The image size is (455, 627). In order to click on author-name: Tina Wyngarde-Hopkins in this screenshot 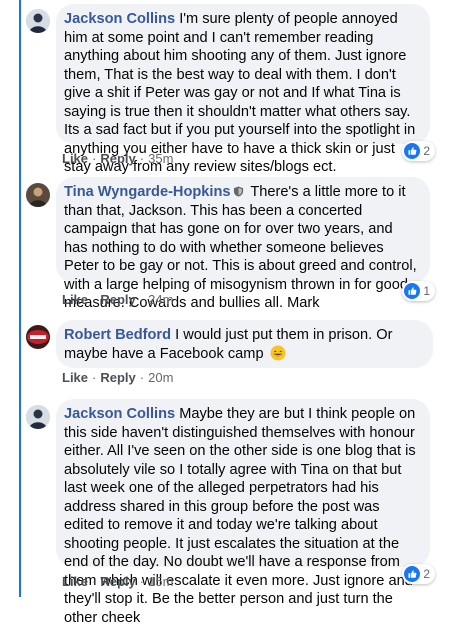, I will do `click(147, 192)`.